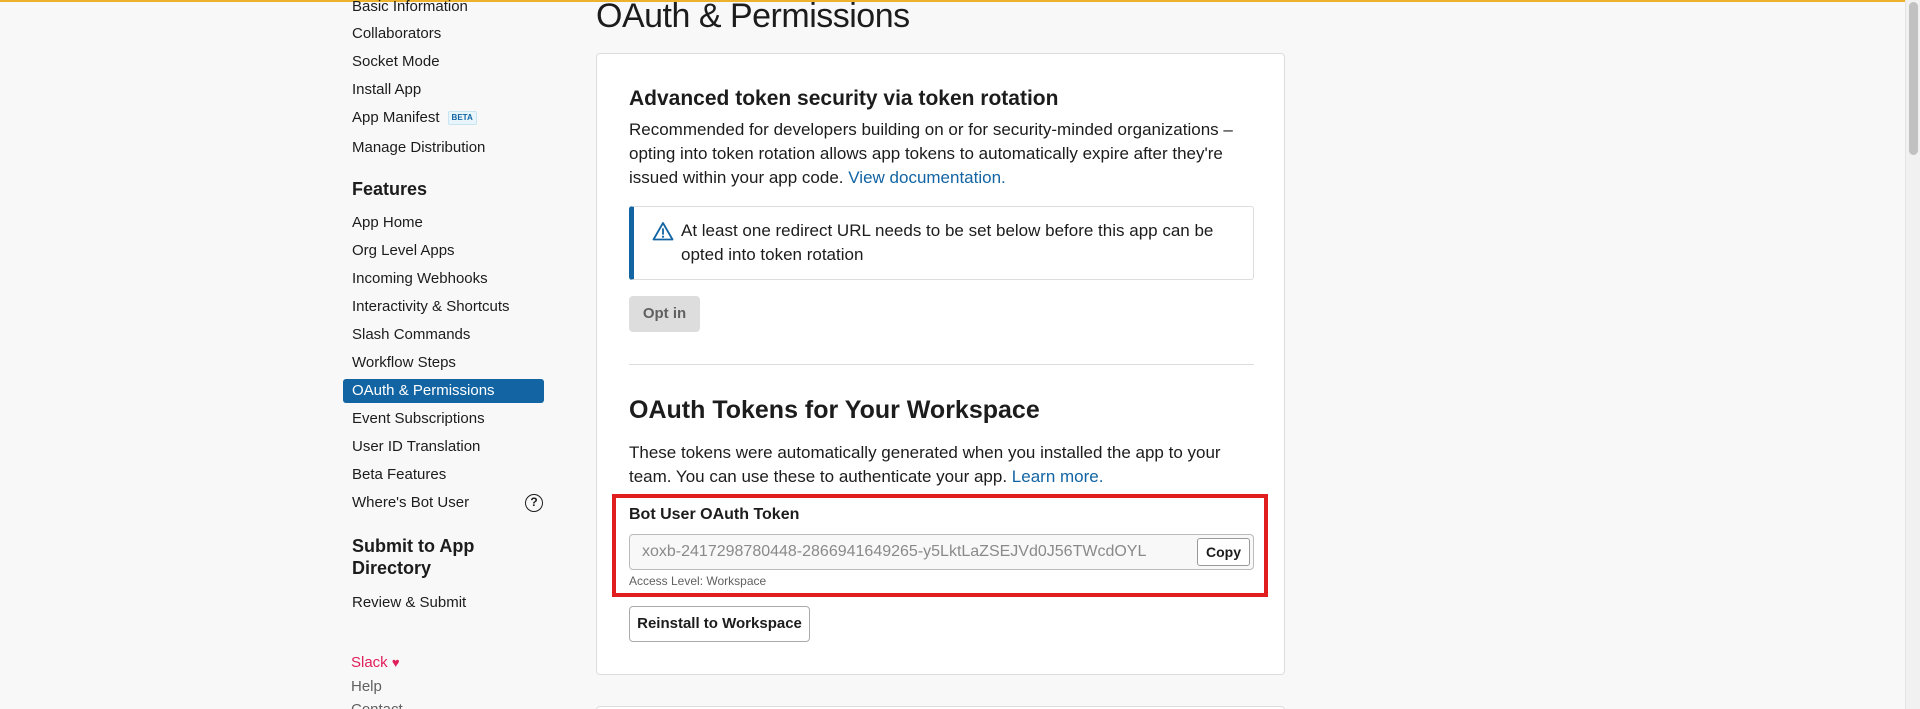 The height and width of the screenshot is (709, 1920). I want to click on warning-icon, so click(663, 233).